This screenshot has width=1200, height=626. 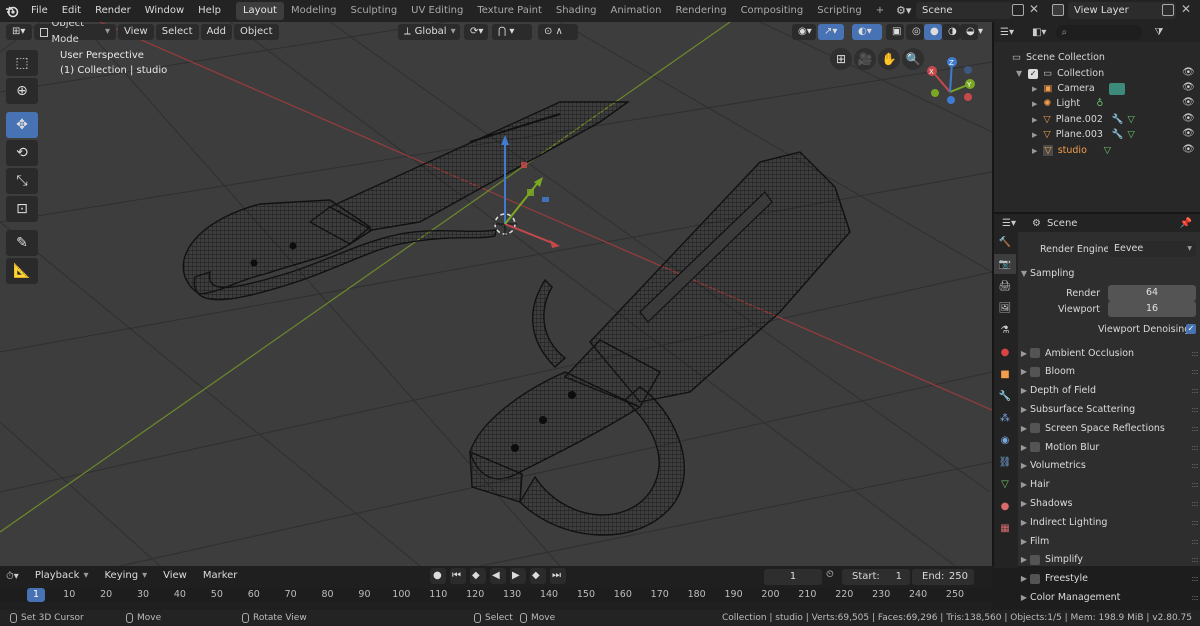 I want to click on zoom-view-button: 🔍, so click(x=913, y=59).